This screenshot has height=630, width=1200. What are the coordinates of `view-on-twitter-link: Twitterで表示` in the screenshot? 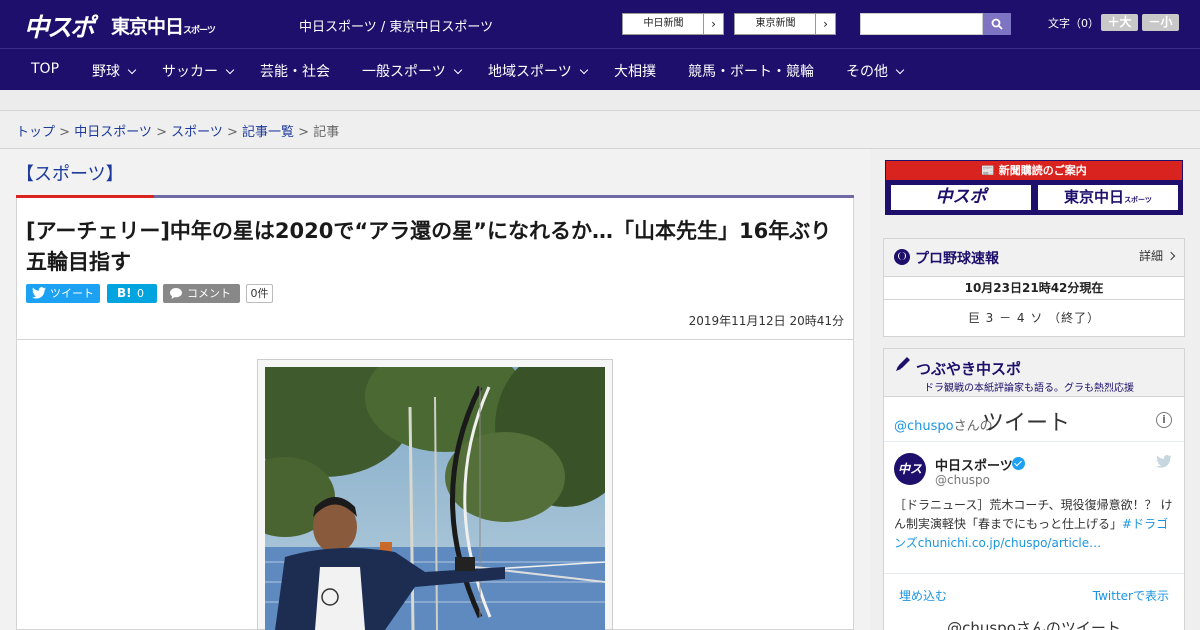 It's located at (1131, 595).